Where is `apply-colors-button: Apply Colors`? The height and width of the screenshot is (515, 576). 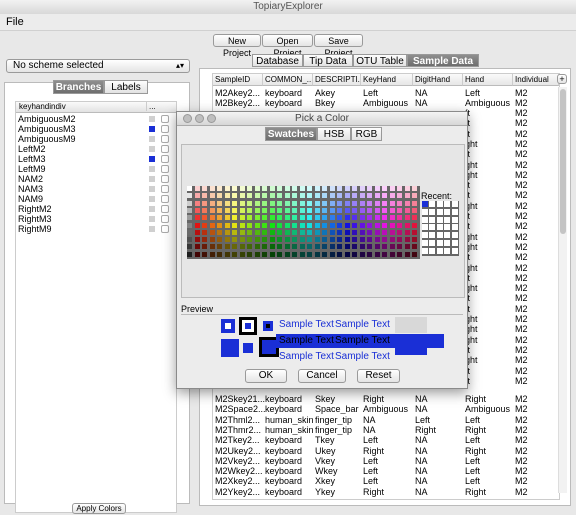
apply-colors-button: Apply Colors is located at coordinates (99, 508).